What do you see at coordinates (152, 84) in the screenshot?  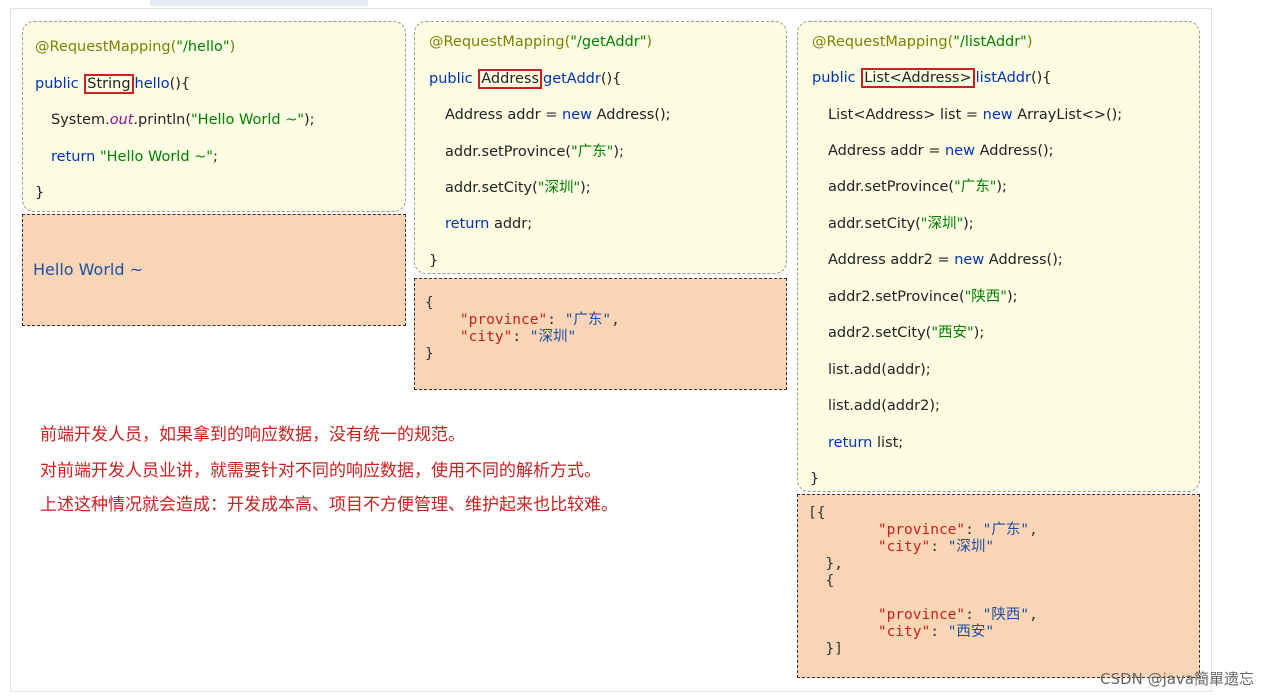 I see `method-name: hello` at bounding box center [152, 84].